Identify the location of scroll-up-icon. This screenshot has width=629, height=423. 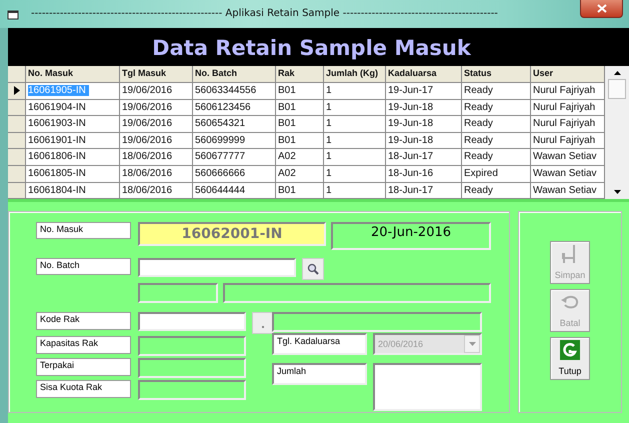
(617, 73).